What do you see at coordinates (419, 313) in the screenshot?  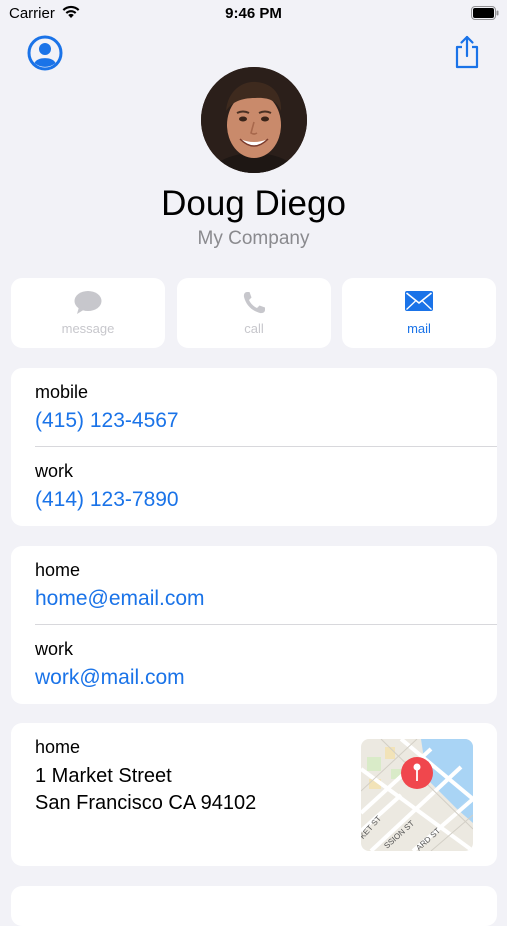 I see `mail-button: mail` at bounding box center [419, 313].